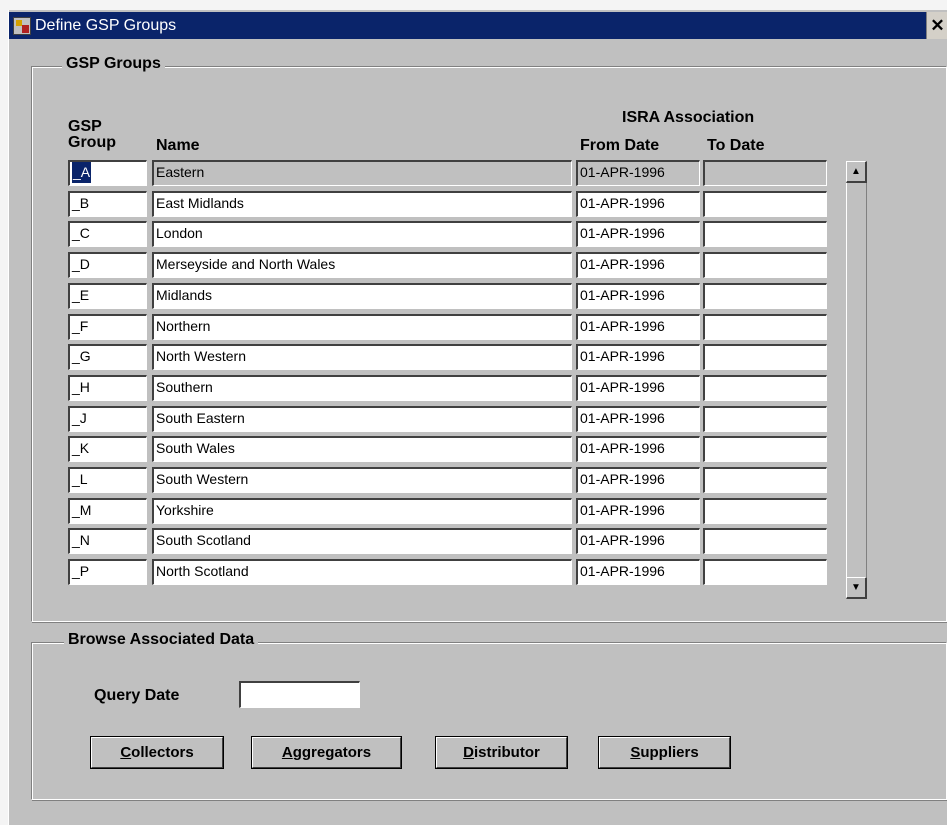 The width and height of the screenshot is (947, 825). What do you see at coordinates (362, 204) in the screenshot?
I see `gsp-group-name-cell: East Midlands` at bounding box center [362, 204].